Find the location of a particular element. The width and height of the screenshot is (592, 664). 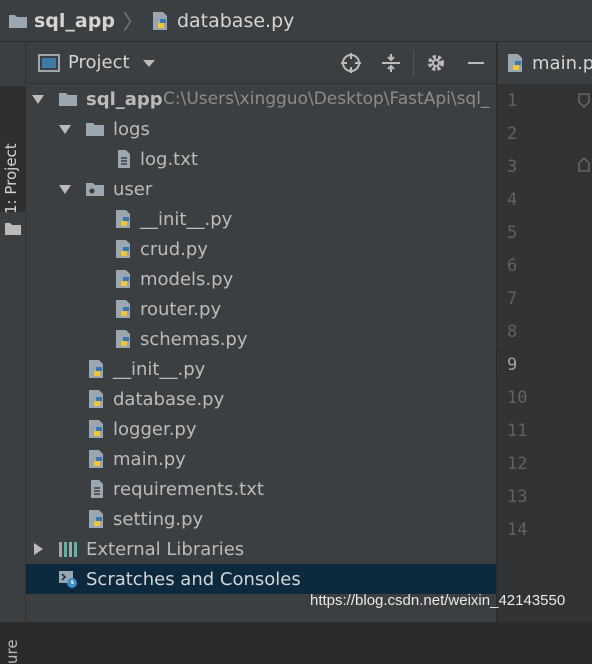

settings-button is located at coordinates (436, 63).